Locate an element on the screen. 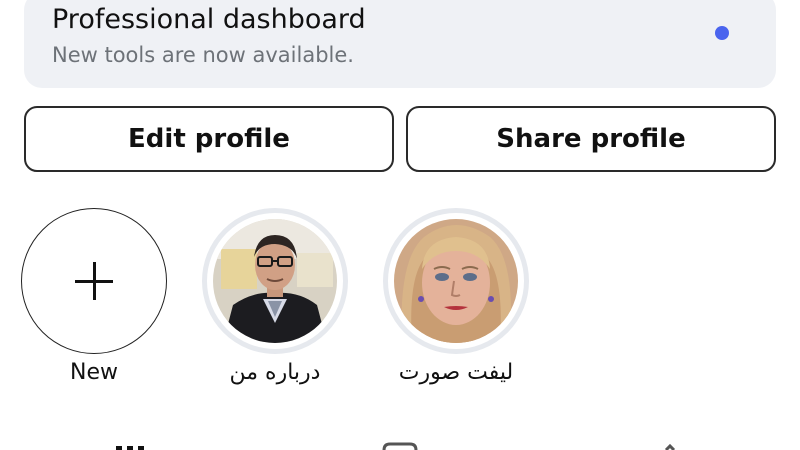 This screenshot has width=800, height=450. highlight-new: New is located at coordinates (94, 296).